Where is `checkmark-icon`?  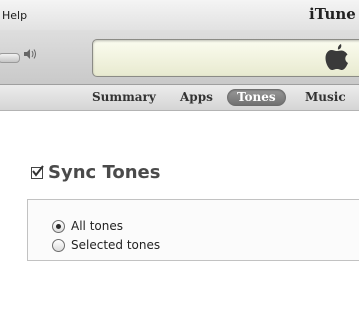
checkmark-icon is located at coordinates (38, 170).